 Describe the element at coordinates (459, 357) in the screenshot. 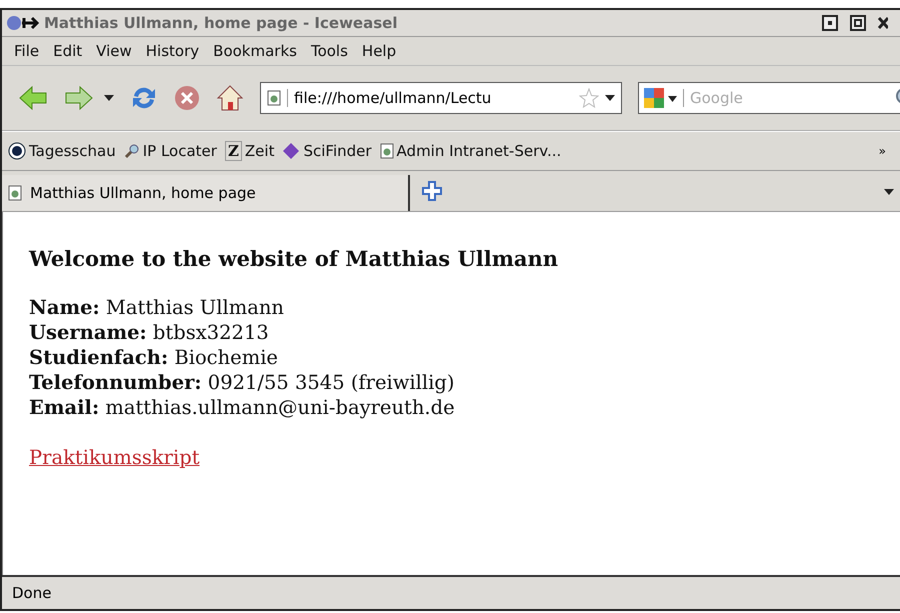

I see `profile-field: Studienfach: Biochemie` at that location.